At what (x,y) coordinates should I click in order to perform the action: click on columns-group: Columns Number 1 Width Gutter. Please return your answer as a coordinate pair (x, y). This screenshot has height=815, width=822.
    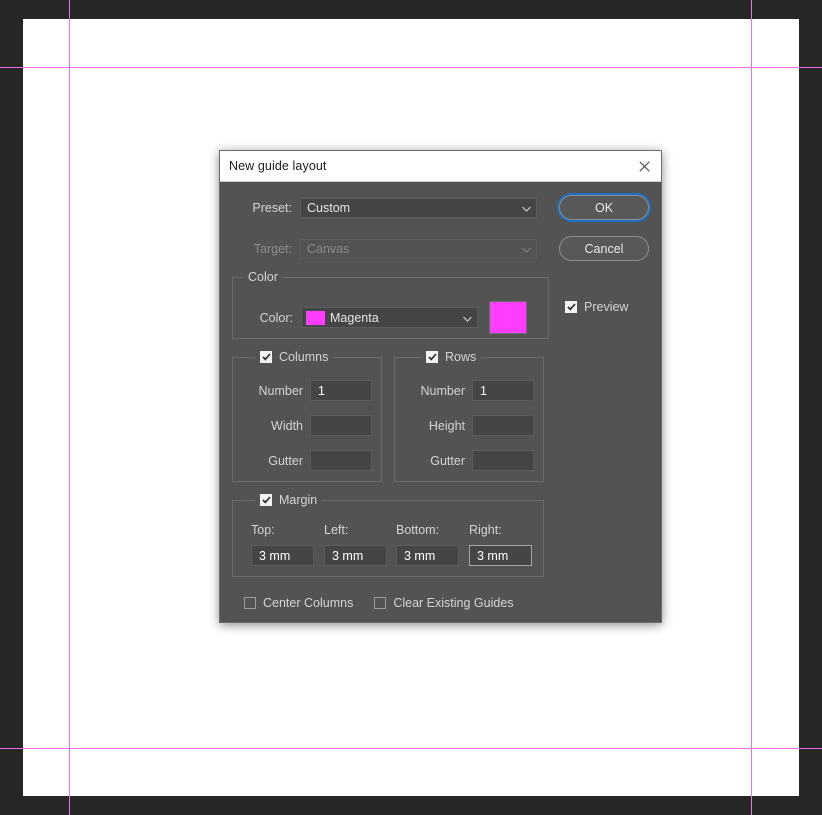
    Looking at the image, I should click on (307, 416).